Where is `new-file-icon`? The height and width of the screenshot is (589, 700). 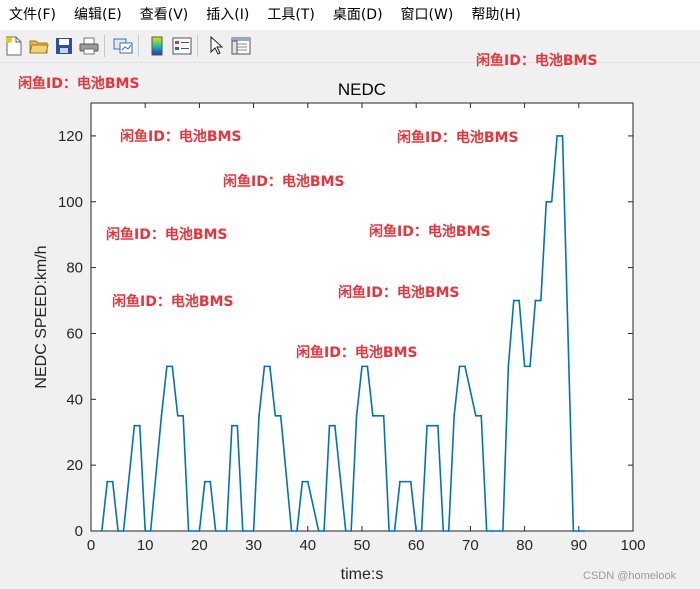
new-file-icon is located at coordinates (14, 46).